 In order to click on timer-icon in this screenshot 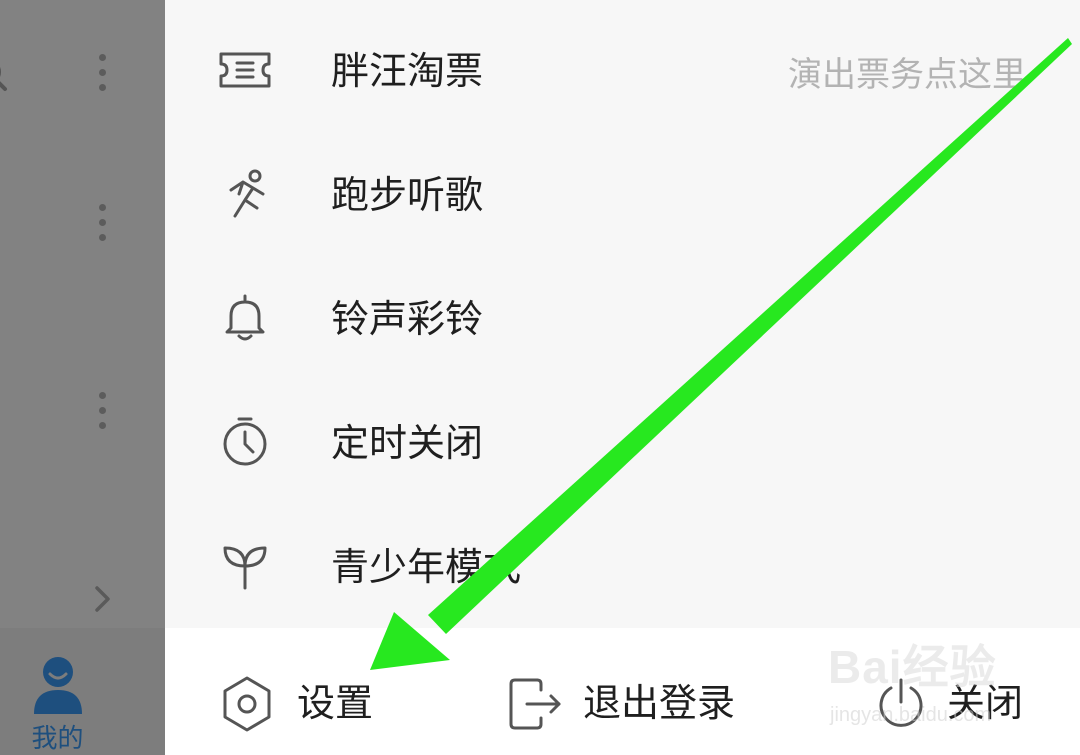, I will do `click(245, 441)`.